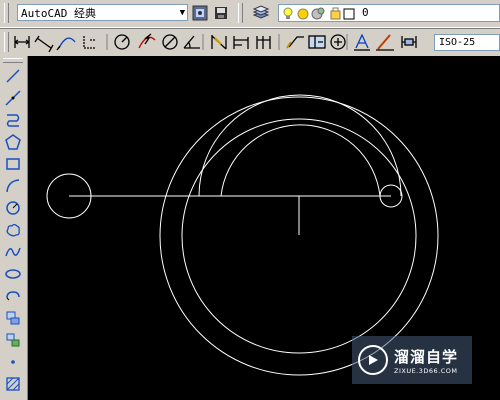 The height and width of the screenshot is (400, 500). I want to click on dimension-text-edit-icon, so click(385, 42).